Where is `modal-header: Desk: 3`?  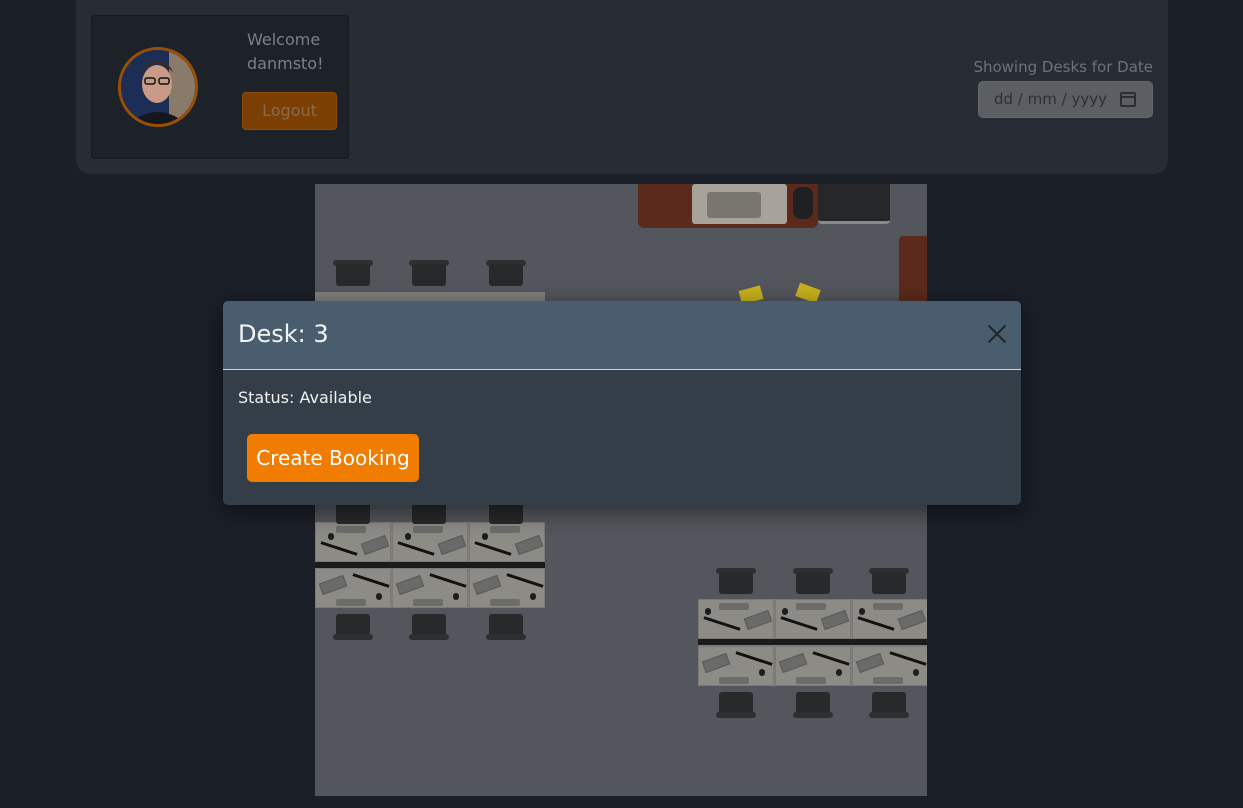
modal-header: Desk: 3 is located at coordinates (622, 335).